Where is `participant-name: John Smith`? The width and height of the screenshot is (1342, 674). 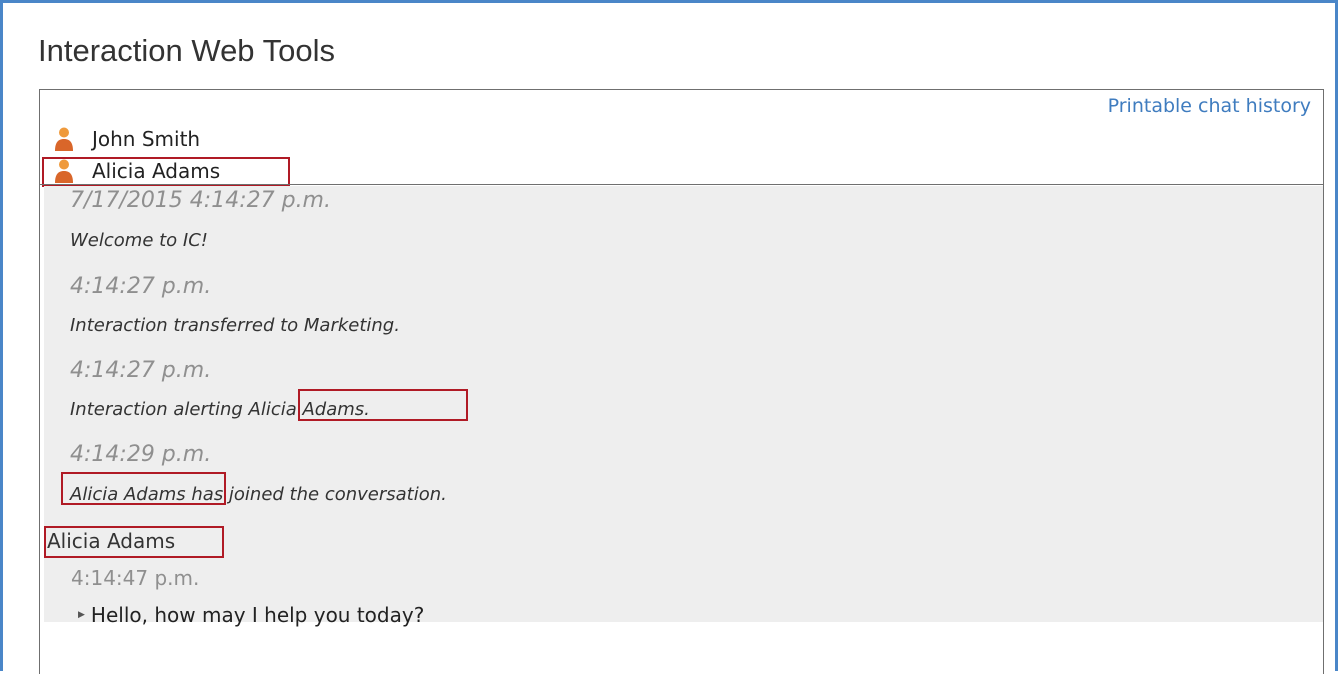 participant-name: John Smith is located at coordinates (146, 139).